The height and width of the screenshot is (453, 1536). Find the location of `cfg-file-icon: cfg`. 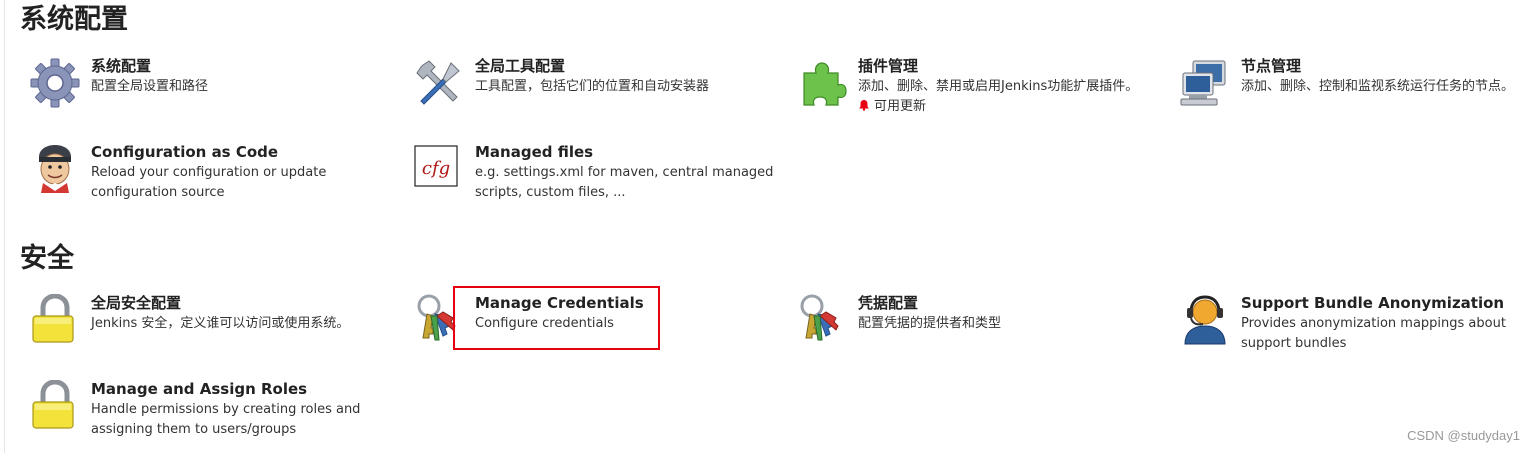

cfg-file-icon: cfg is located at coordinates (439, 169).